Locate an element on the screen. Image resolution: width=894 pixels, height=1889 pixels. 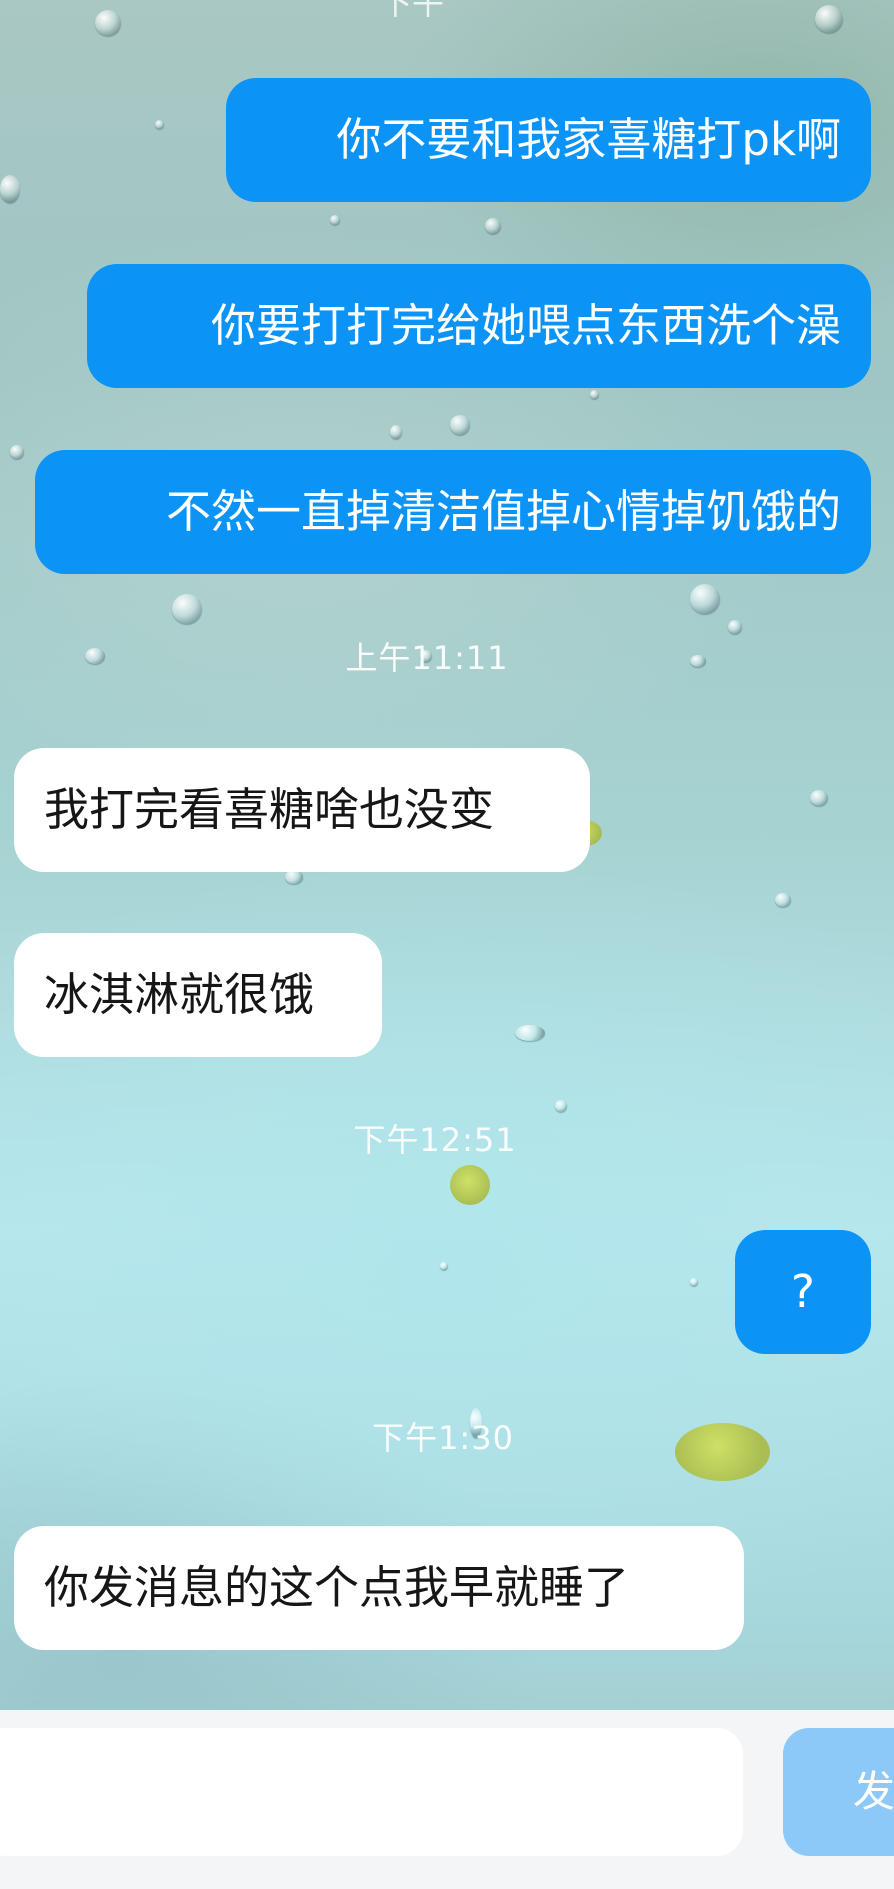
message-bubble-outgoing: 不然一直掉清洁值掉心情掉饥饿的 is located at coordinates (453, 512).